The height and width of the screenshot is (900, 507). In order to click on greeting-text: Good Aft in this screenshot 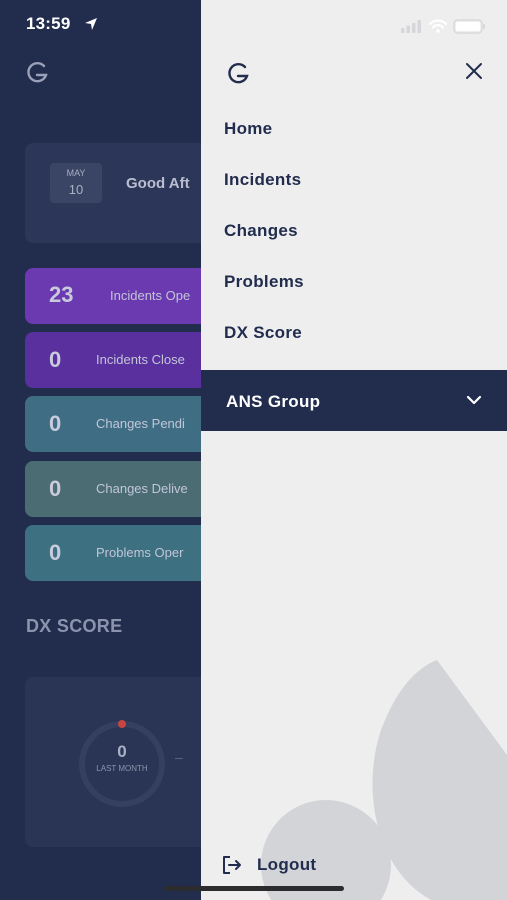, I will do `click(158, 183)`.